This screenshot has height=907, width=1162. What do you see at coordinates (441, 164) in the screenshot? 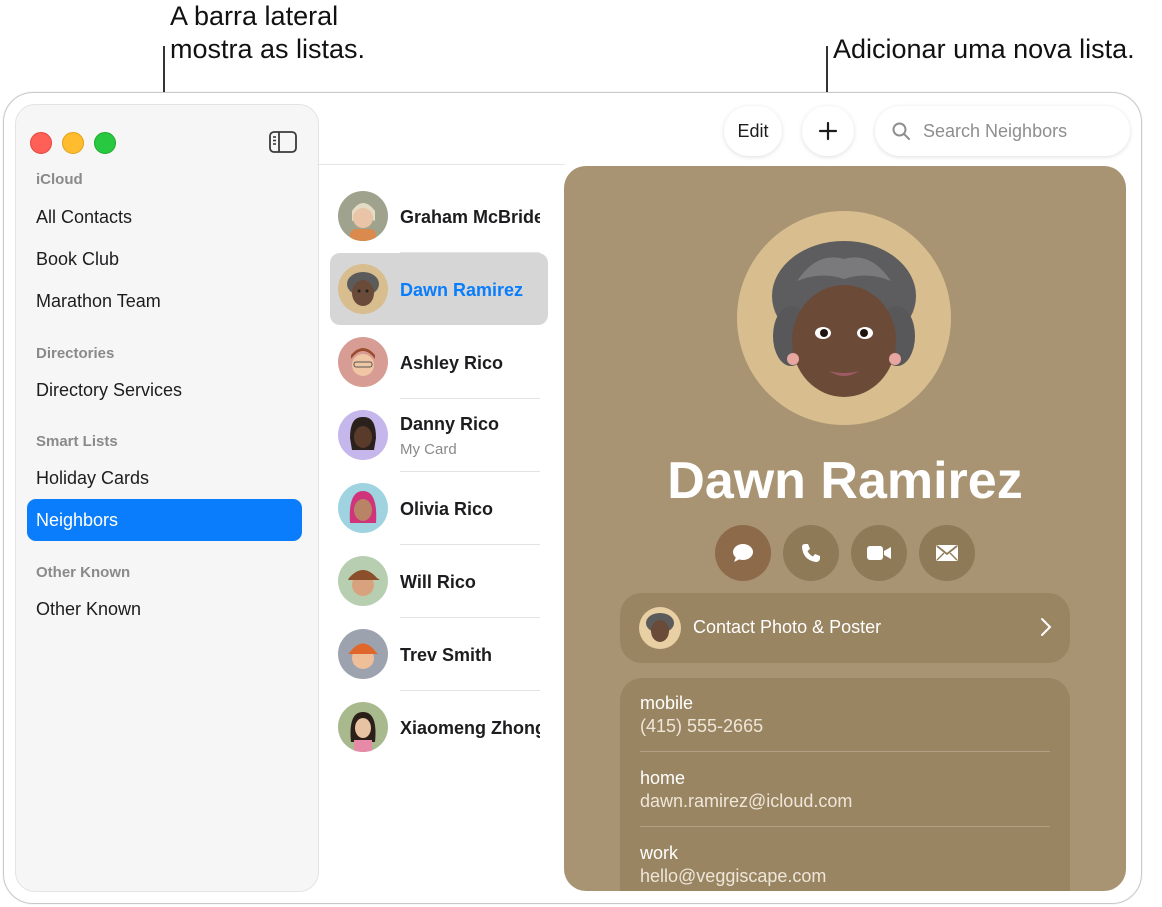
I see `list-divider` at bounding box center [441, 164].